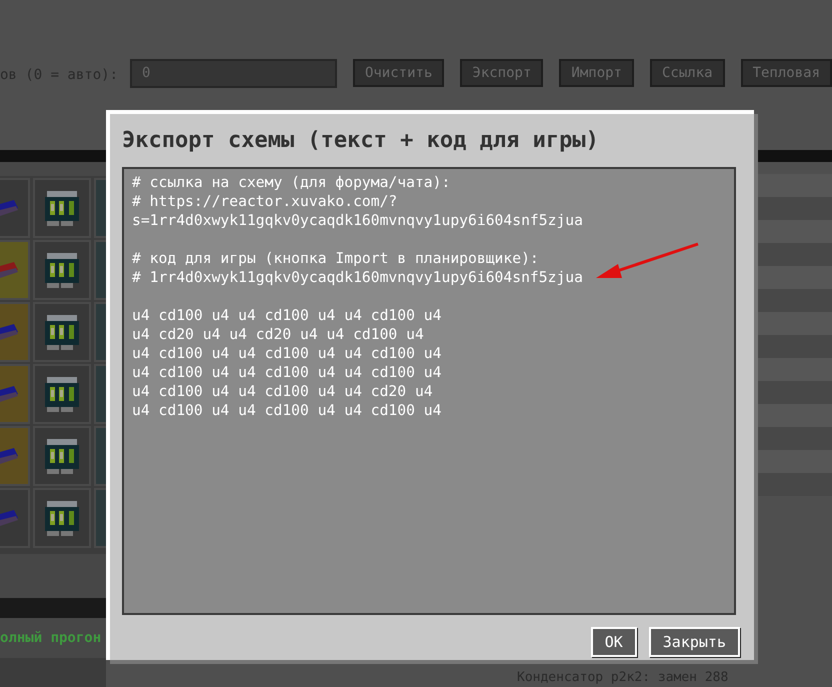  What do you see at coordinates (398, 73) in the screenshot?
I see `toolbar-button: Очистить` at bounding box center [398, 73].